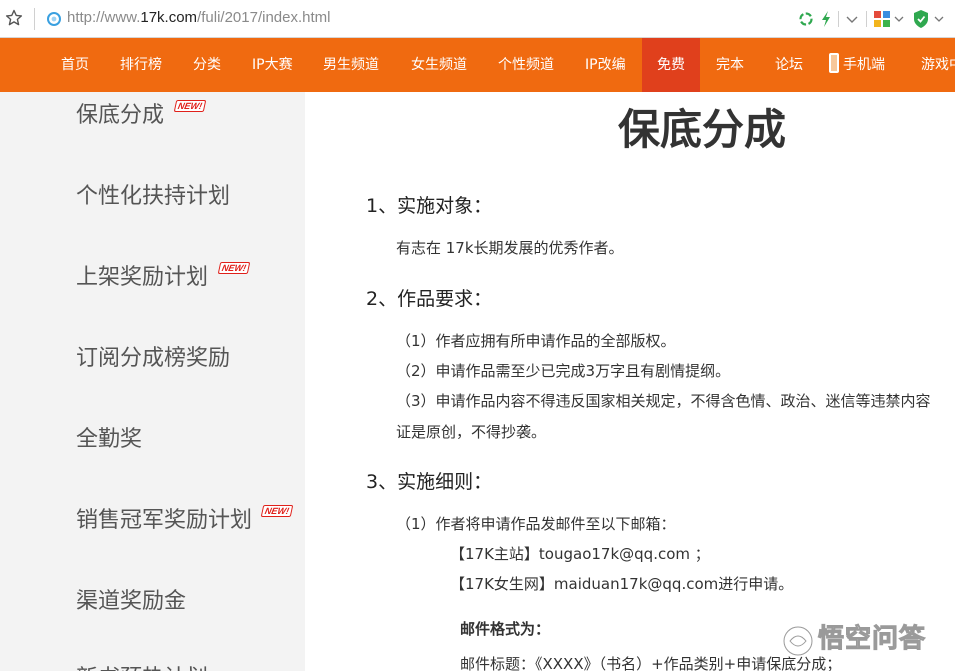  I want to click on section-heading-requirements: 2、作品要求：, so click(429, 299).